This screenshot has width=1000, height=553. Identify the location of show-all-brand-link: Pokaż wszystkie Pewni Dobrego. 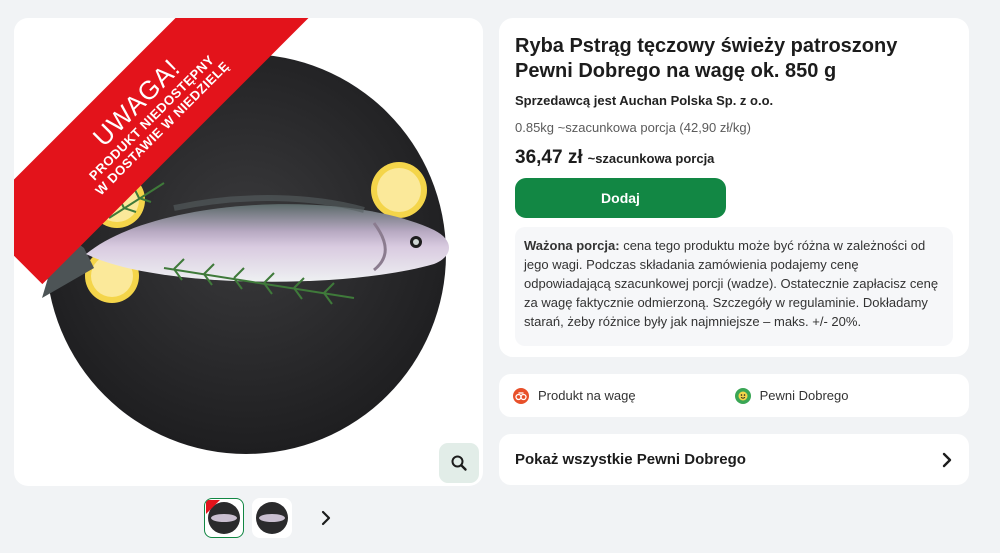
(734, 459).